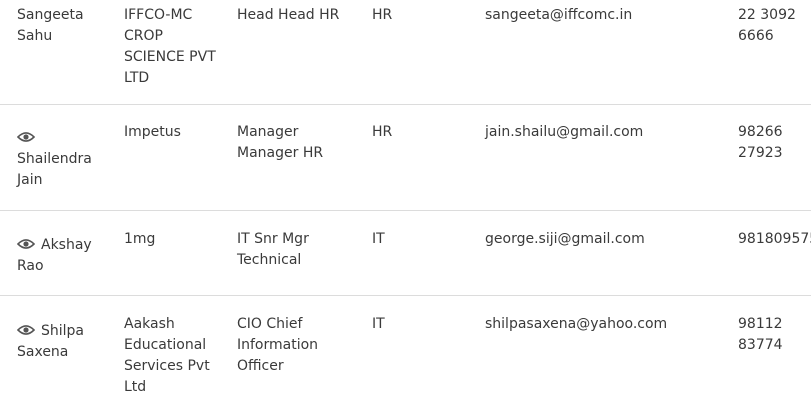 This screenshot has height=401, width=811. I want to click on email: sangeeta@iffcomc.in, so click(559, 15).